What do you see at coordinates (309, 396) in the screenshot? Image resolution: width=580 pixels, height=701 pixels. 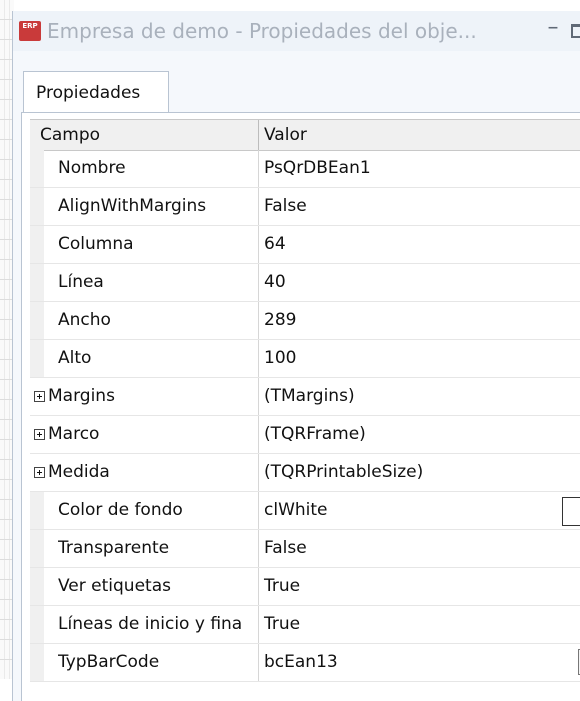 I see `property-value: (TMargins)` at bounding box center [309, 396].